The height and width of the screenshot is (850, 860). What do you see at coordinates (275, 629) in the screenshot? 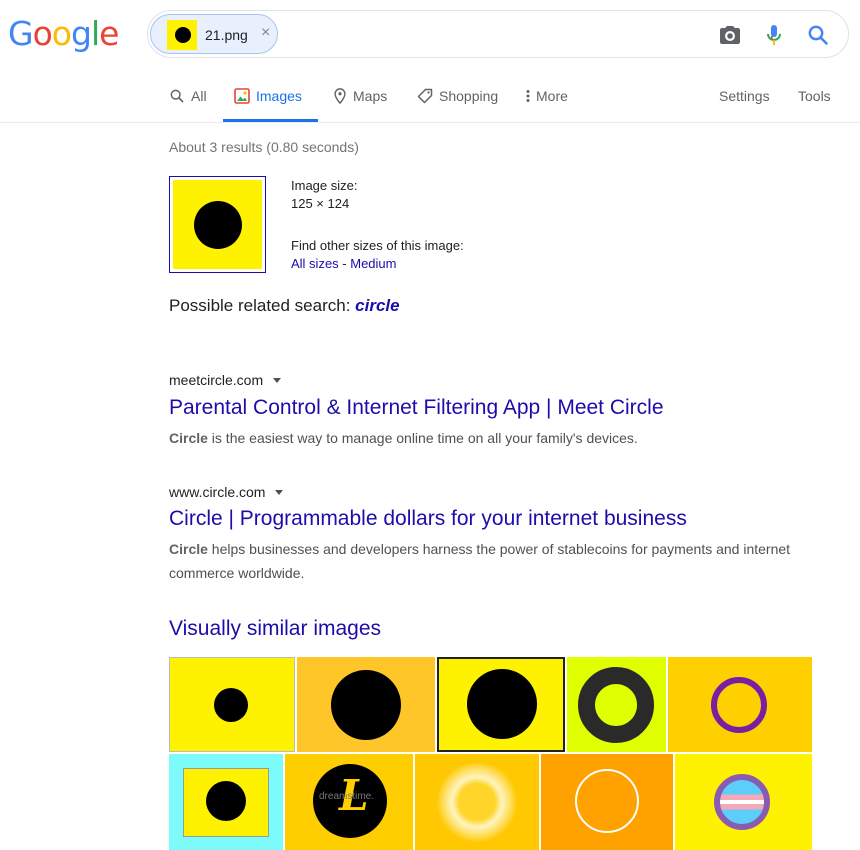
I see `similar-images-heading: Visually similar images` at bounding box center [275, 629].